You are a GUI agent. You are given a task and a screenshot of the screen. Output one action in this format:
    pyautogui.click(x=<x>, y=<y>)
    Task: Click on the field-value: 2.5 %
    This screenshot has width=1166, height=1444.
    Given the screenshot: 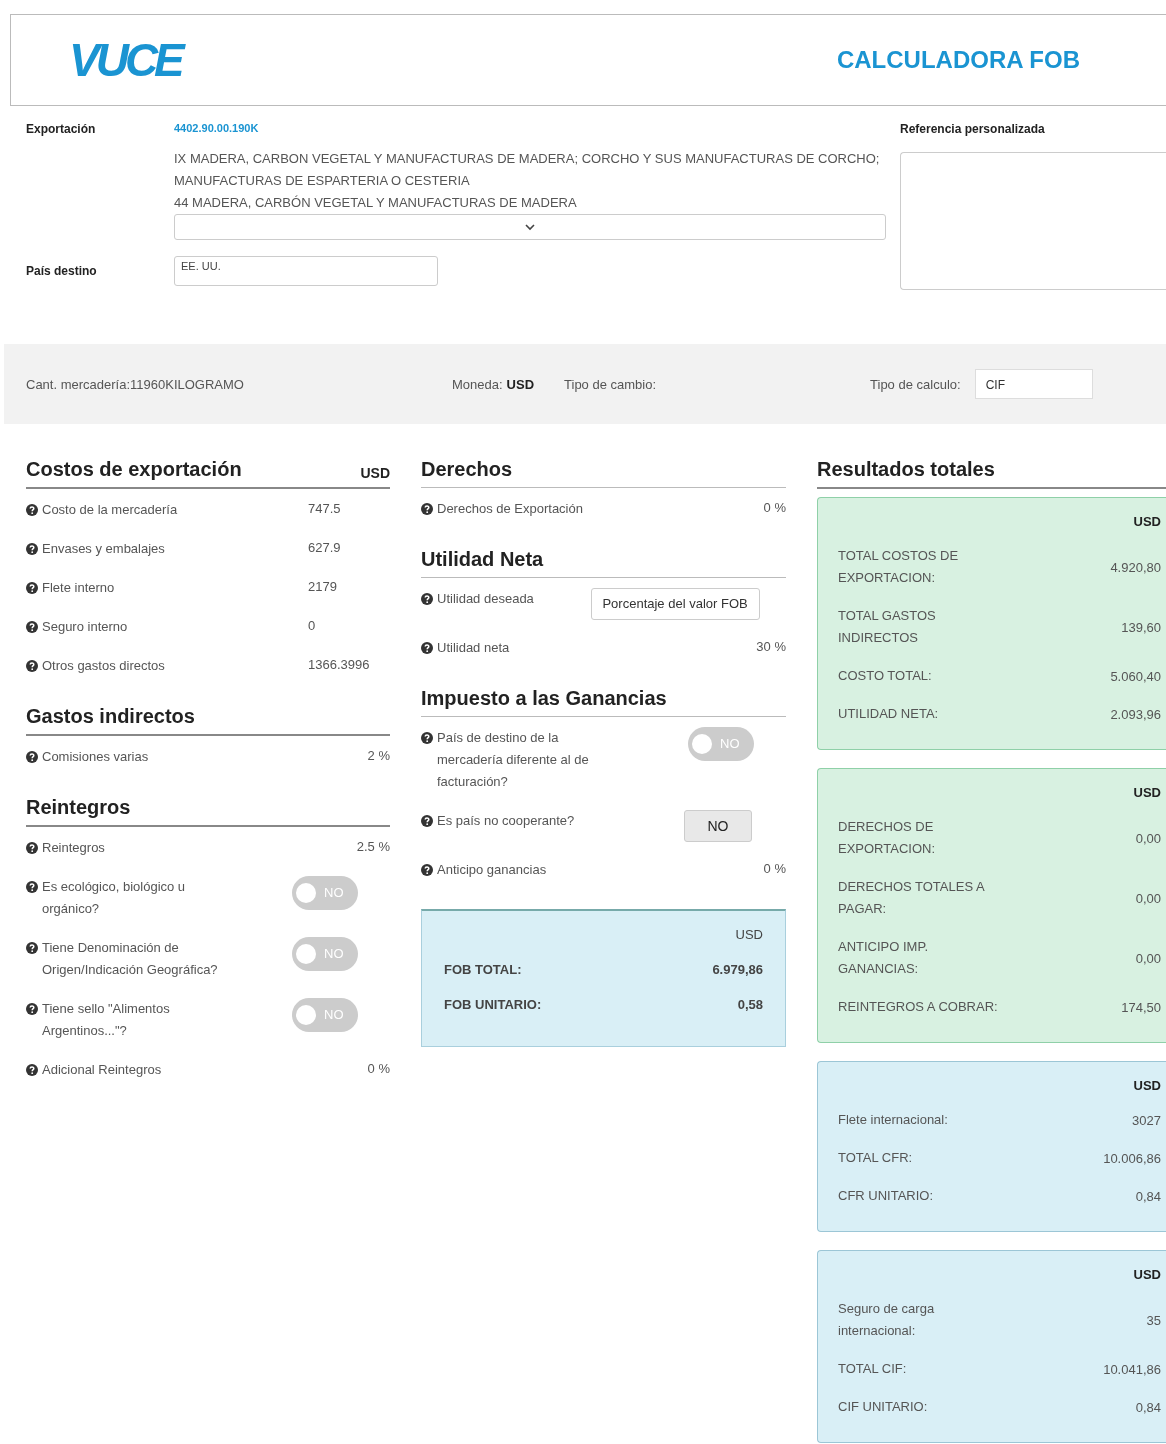 What is the action you would take?
    pyautogui.click(x=373, y=846)
    